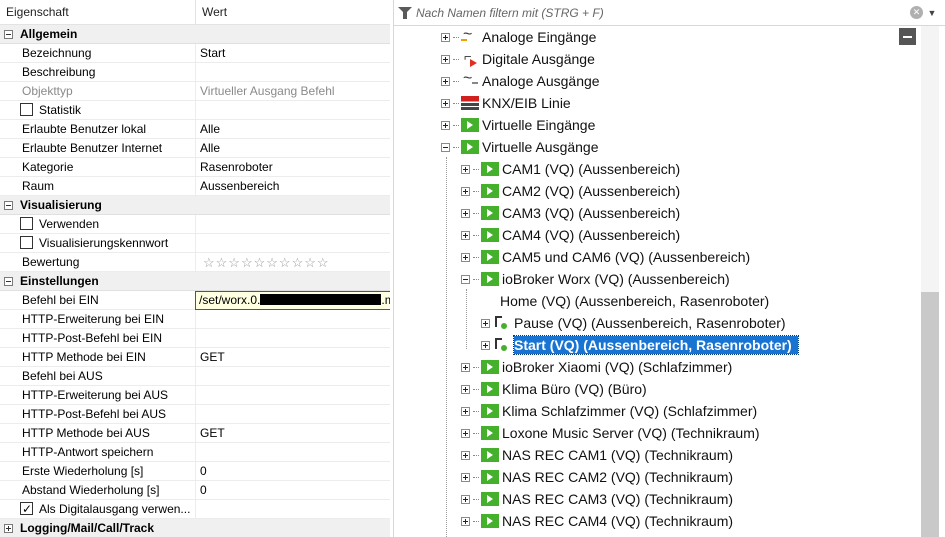 The height and width of the screenshot is (537, 945). What do you see at coordinates (26, 109) in the screenshot?
I see `statistik-checkbox` at bounding box center [26, 109].